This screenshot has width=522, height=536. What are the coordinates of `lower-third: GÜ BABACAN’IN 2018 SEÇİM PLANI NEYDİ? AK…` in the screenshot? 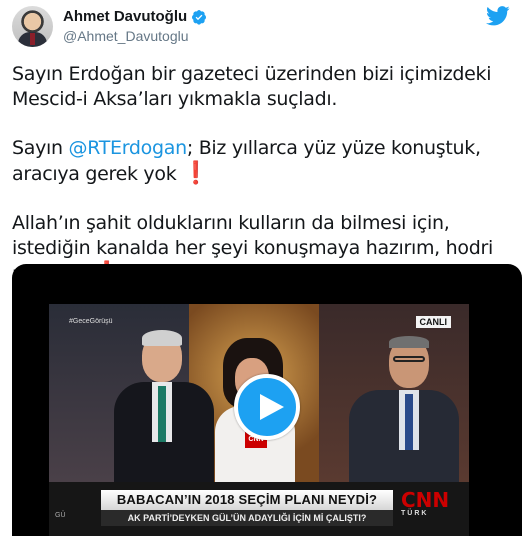 It's located at (259, 509).